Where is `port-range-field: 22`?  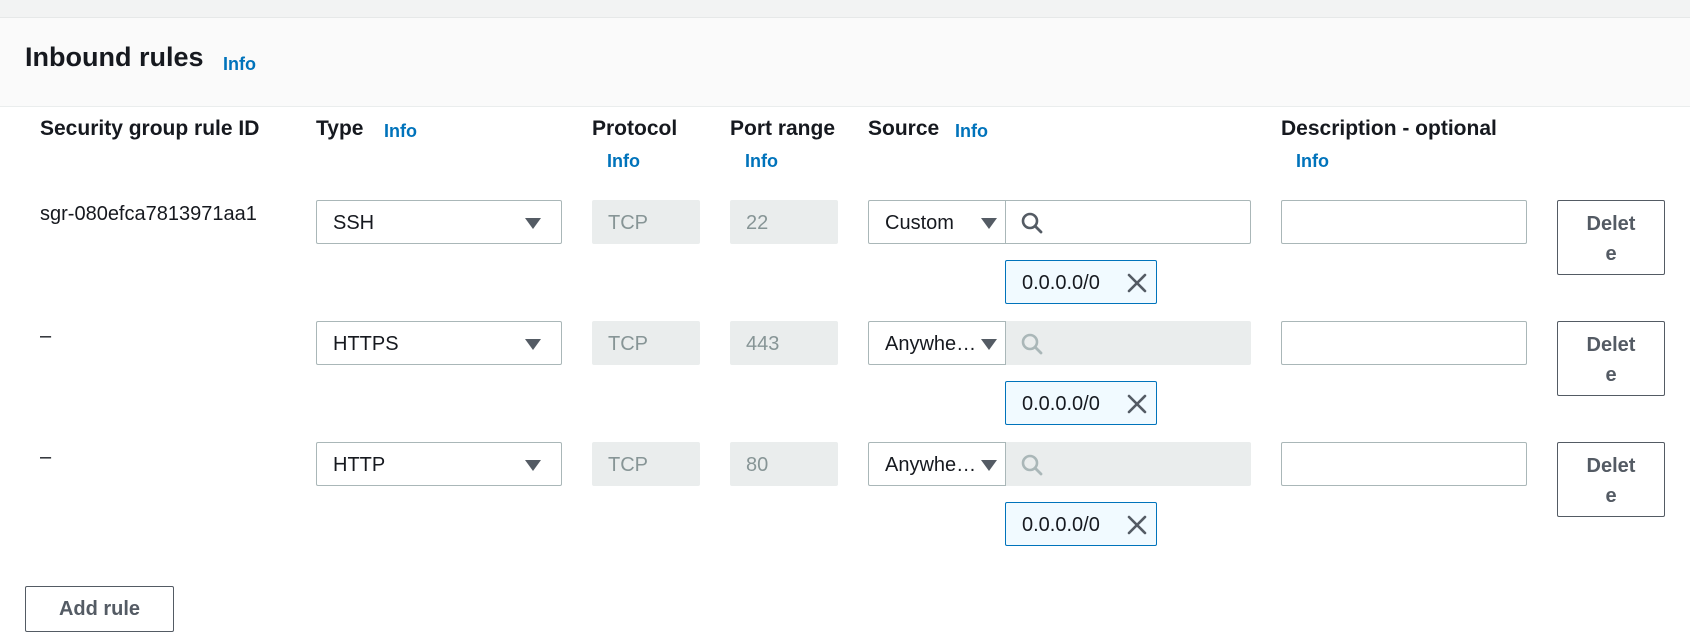
port-range-field: 22 is located at coordinates (784, 222).